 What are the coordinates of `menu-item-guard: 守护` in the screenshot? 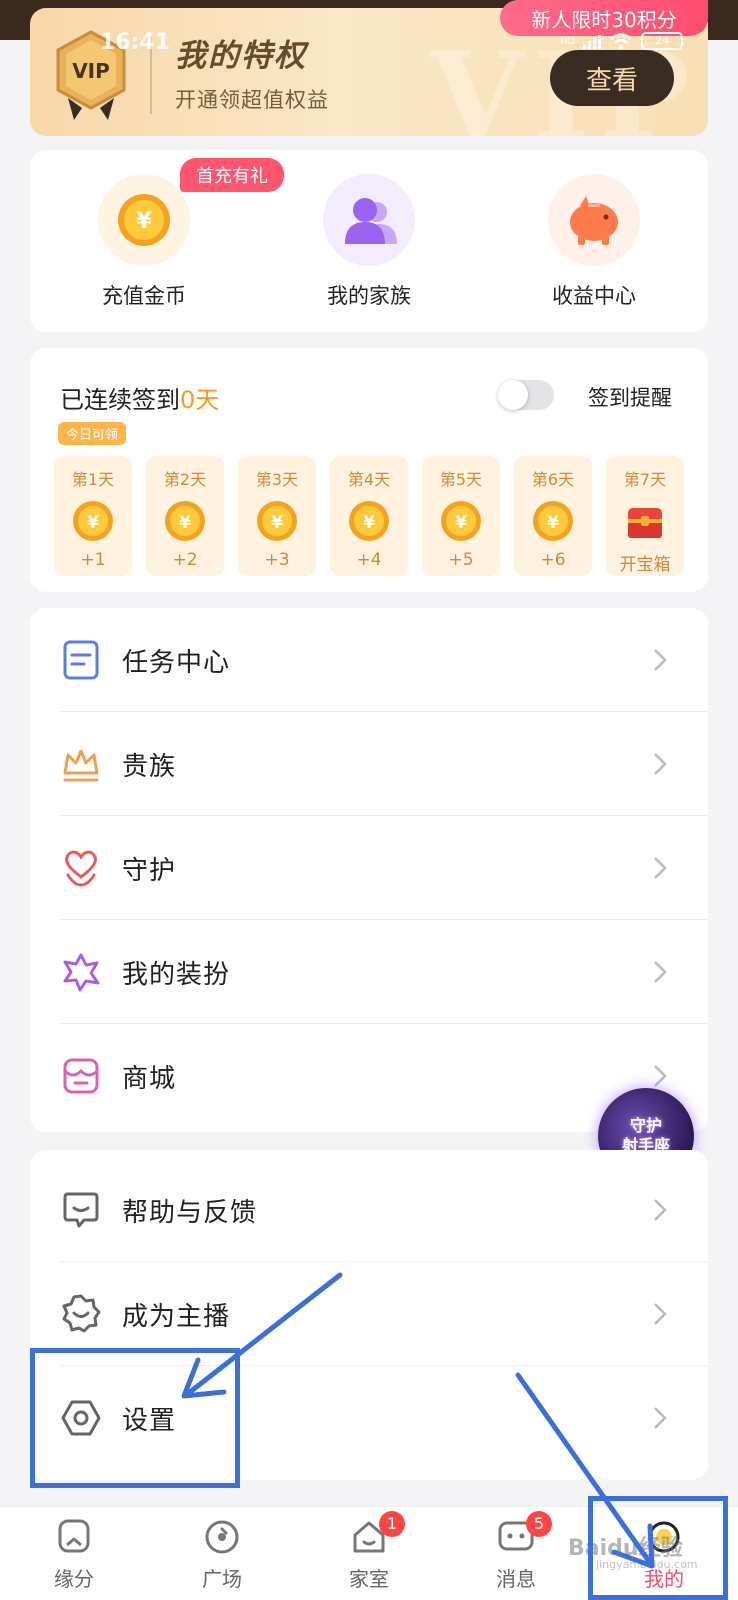 It's located at (369, 868).